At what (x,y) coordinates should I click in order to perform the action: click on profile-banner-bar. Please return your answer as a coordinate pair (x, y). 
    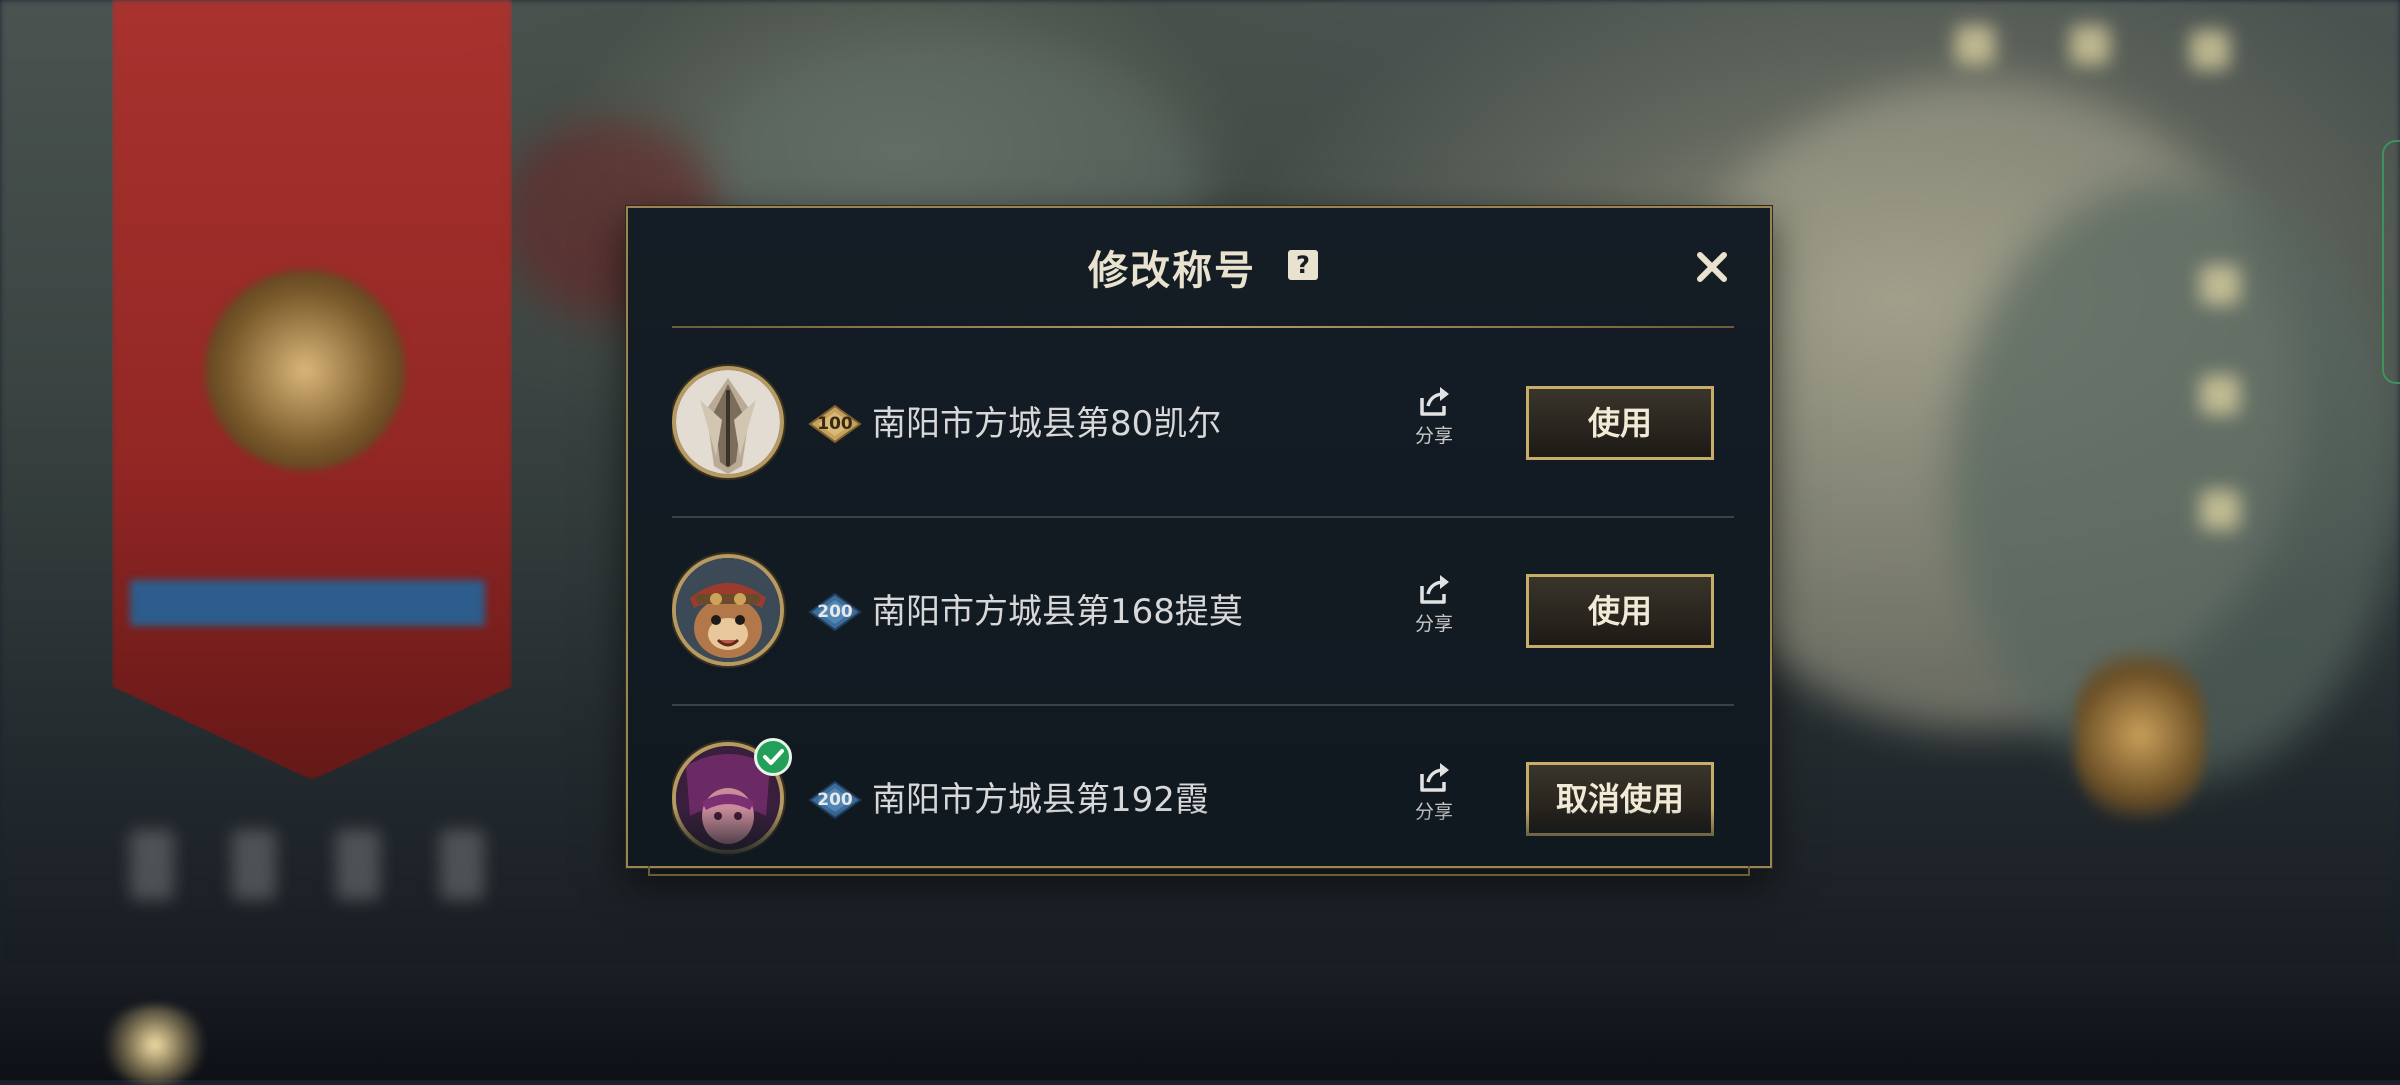
    Looking at the image, I should click on (307, 603).